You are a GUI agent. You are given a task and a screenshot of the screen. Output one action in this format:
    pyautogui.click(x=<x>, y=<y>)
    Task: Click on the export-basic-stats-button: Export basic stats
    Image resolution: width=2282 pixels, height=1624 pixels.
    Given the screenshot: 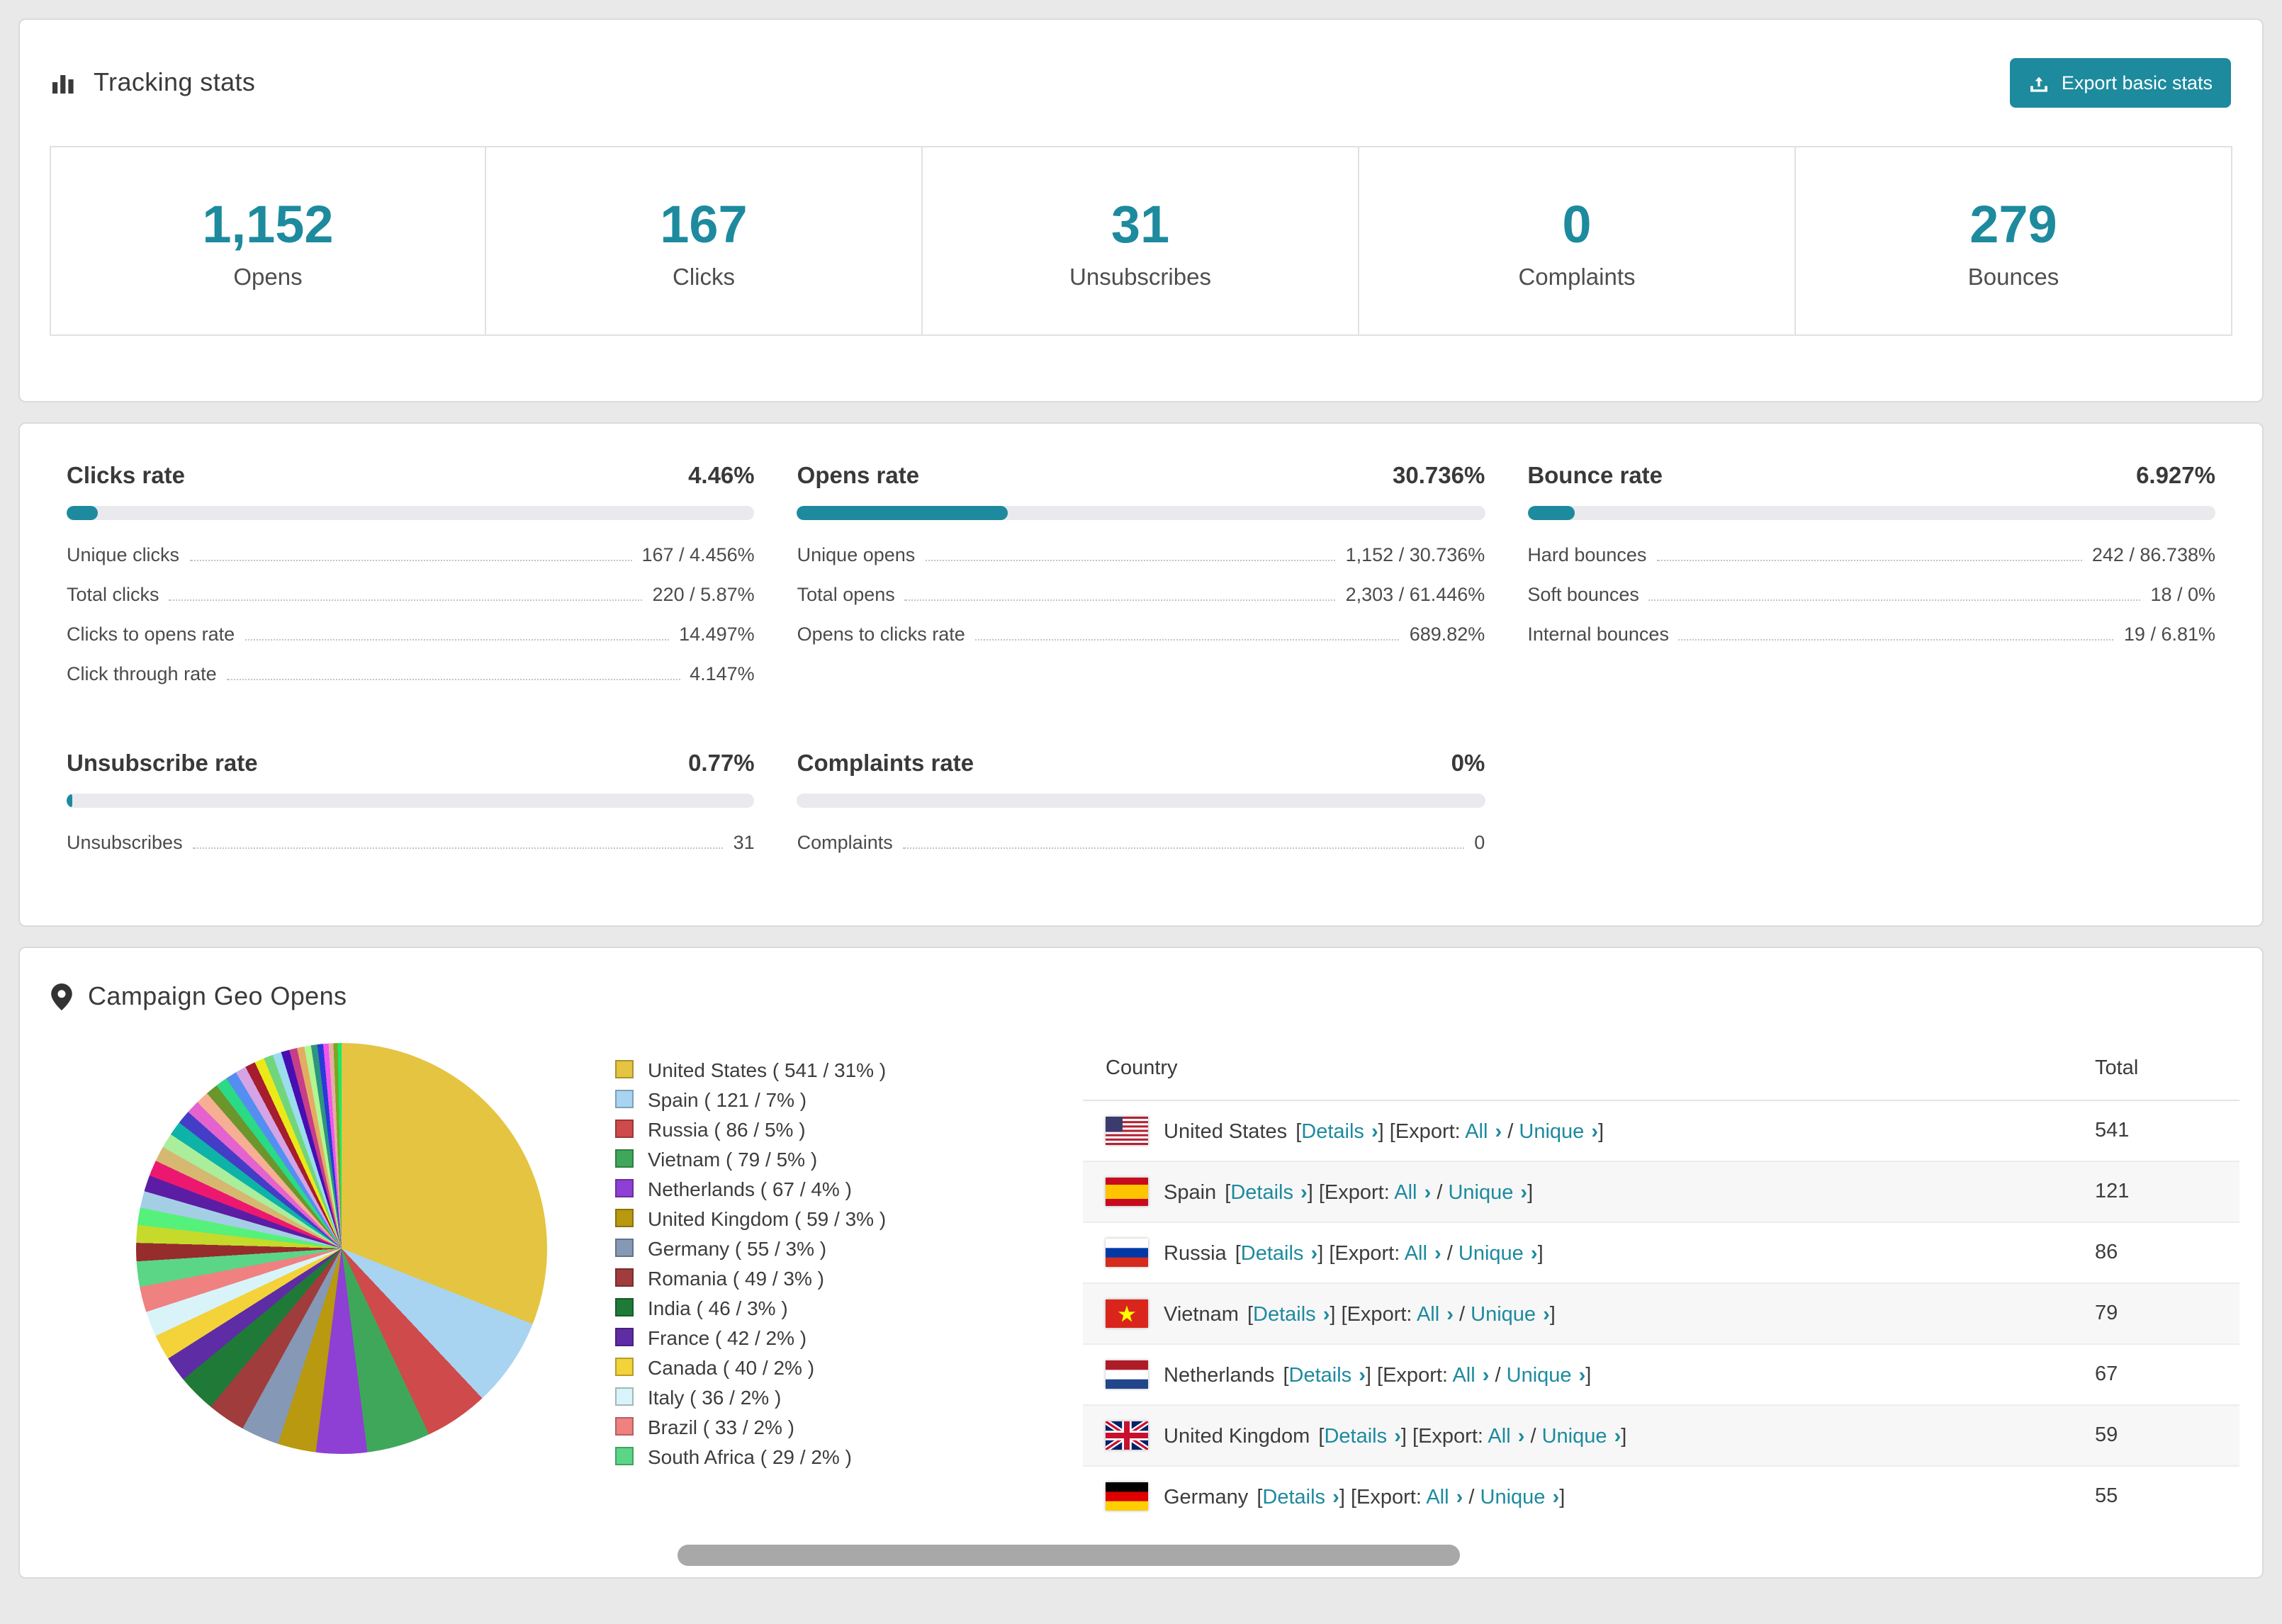 What is the action you would take?
    pyautogui.click(x=2120, y=83)
    